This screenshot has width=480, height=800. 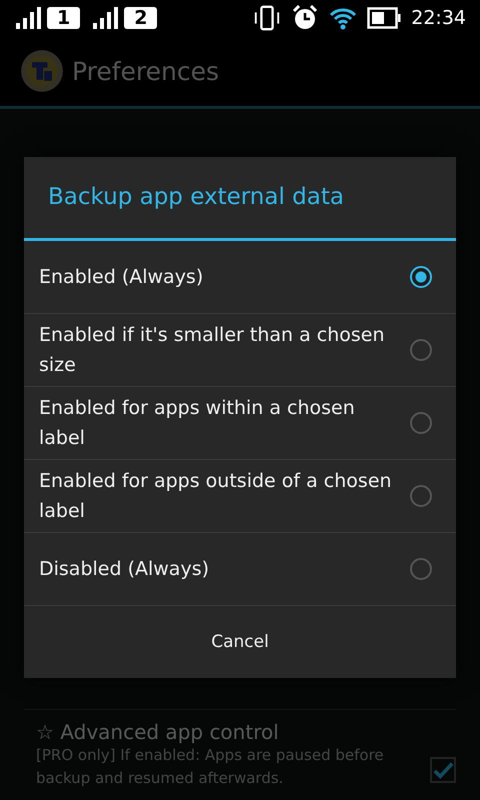 What do you see at coordinates (42, 71) in the screenshot?
I see `app-logo-icon` at bounding box center [42, 71].